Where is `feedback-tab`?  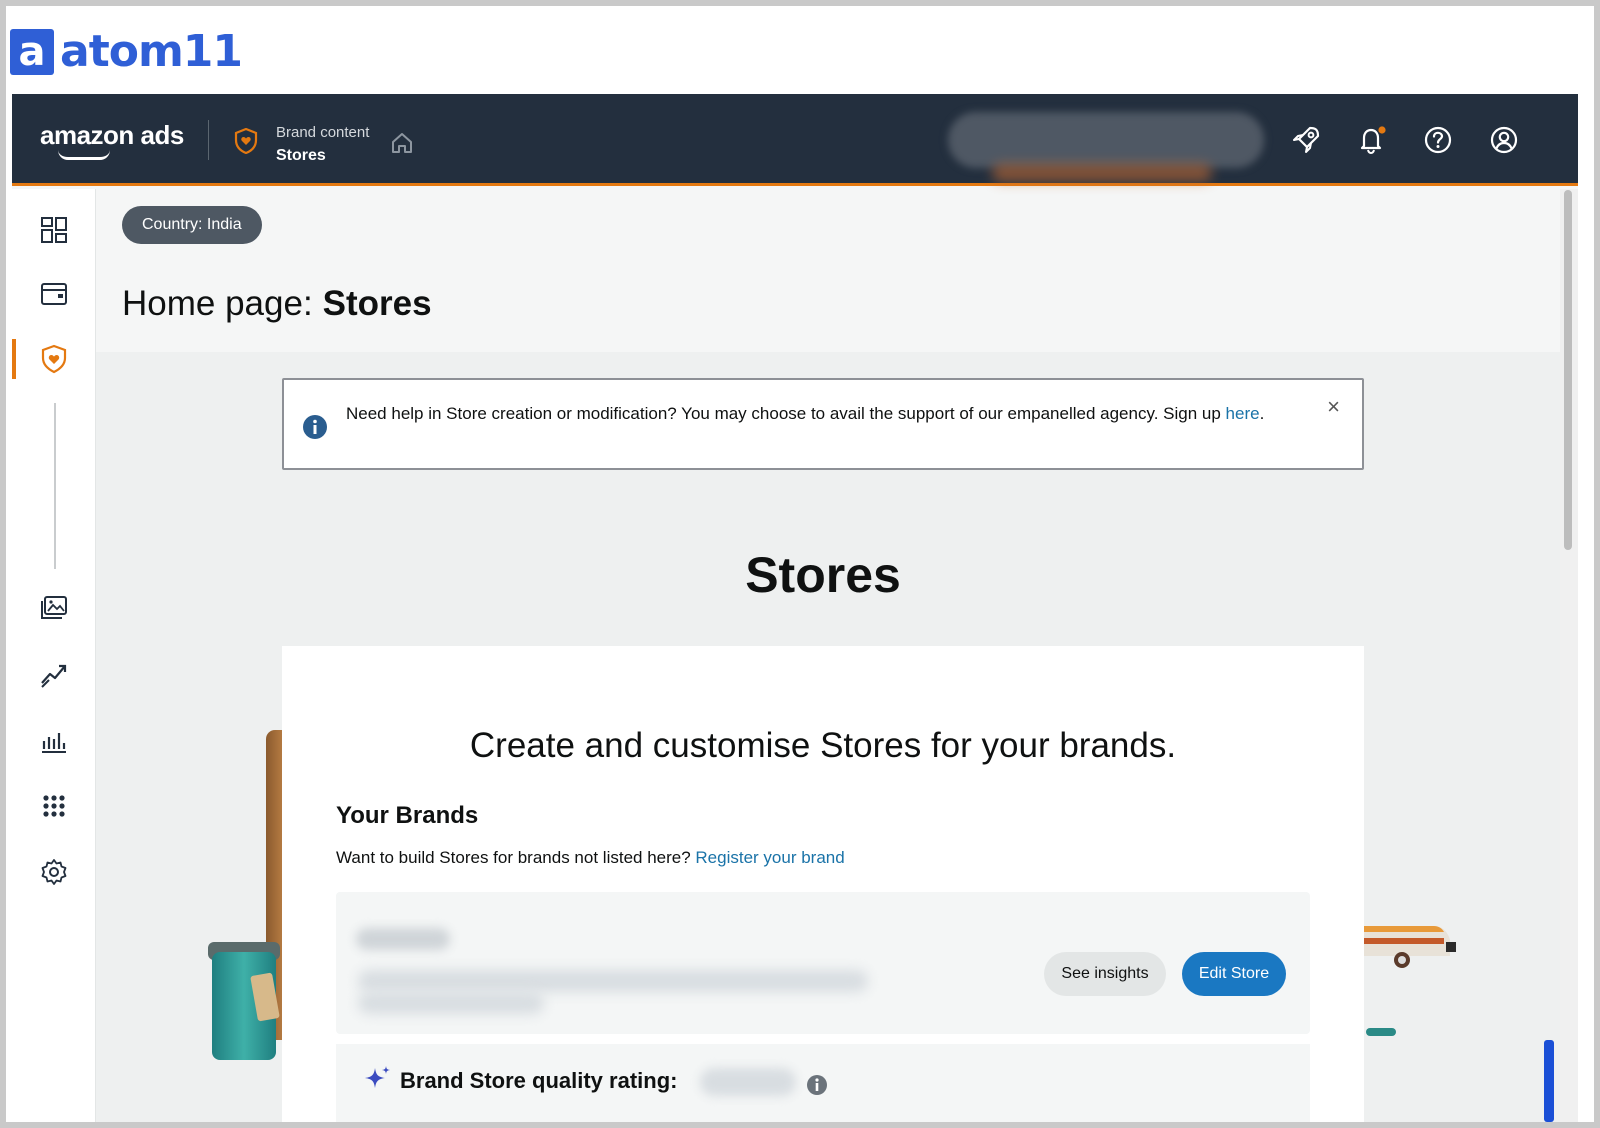 feedback-tab is located at coordinates (1549, 1081).